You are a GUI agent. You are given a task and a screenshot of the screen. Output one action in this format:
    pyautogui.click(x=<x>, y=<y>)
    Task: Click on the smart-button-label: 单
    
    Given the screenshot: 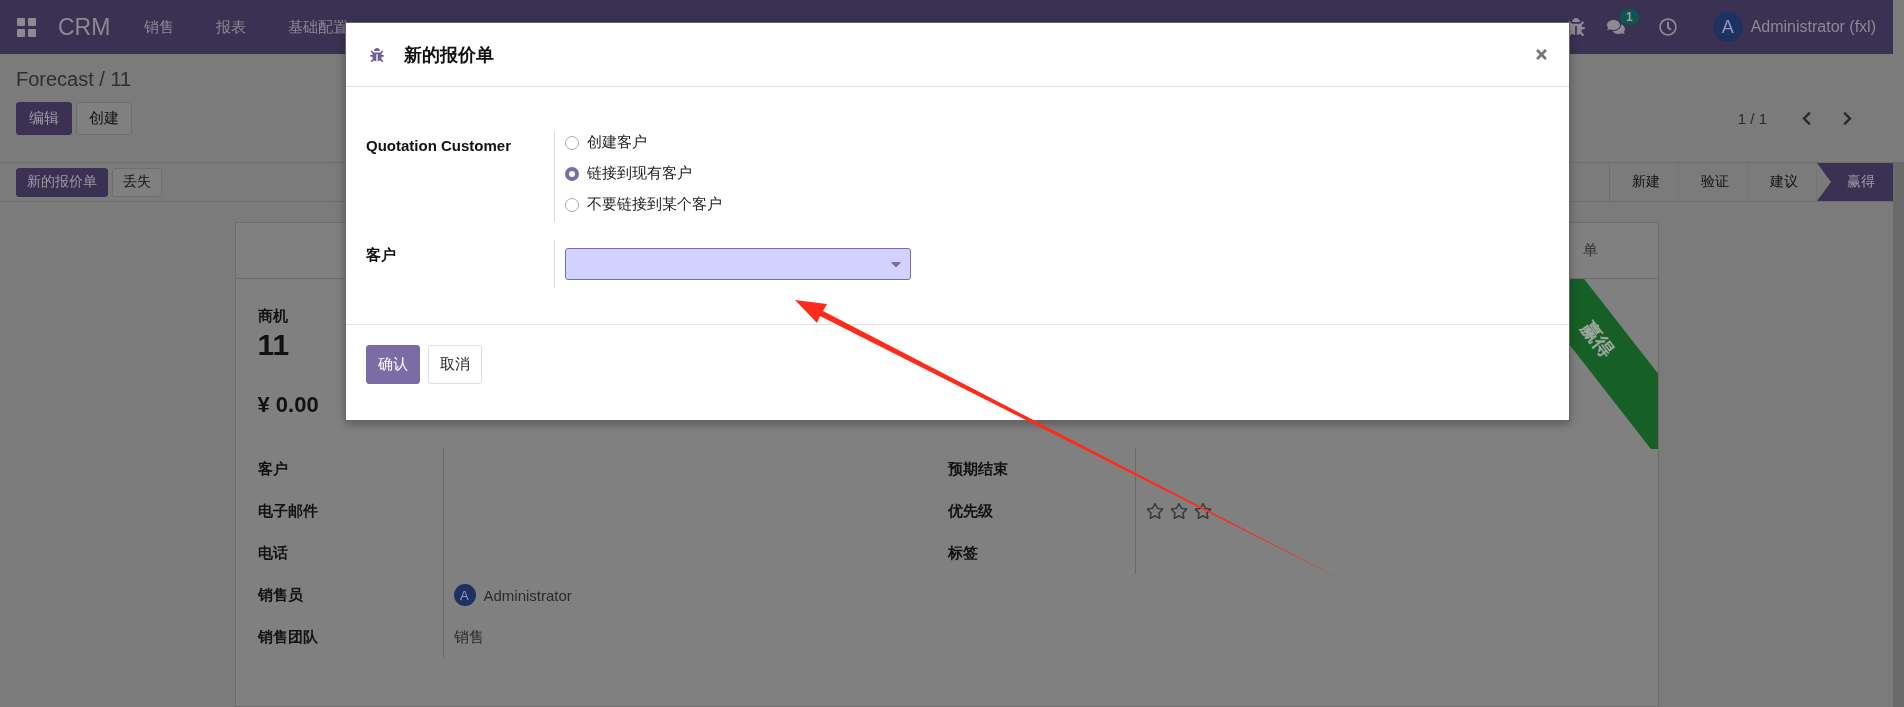 What is the action you would take?
    pyautogui.click(x=1590, y=250)
    